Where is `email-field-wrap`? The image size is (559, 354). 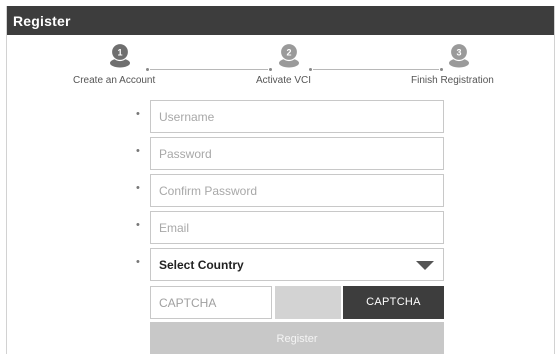
email-field-wrap is located at coordinates (297, 227).